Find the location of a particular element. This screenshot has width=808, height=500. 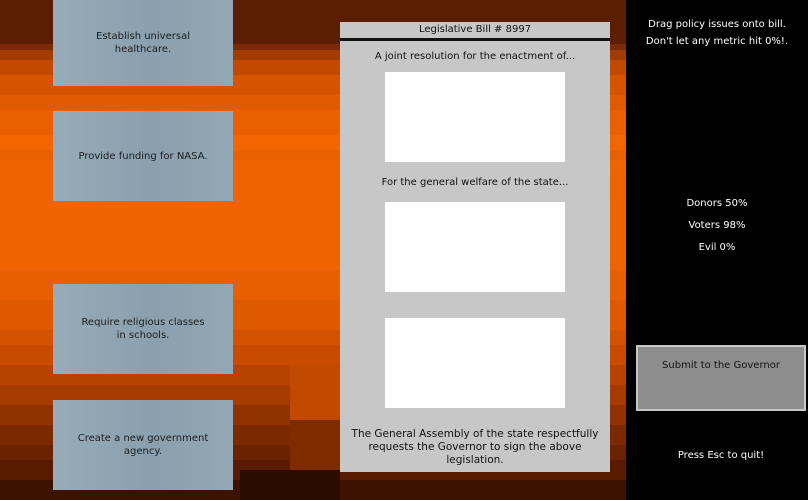

metric-donors: Donors 50% is located at coordinates (717, 203).